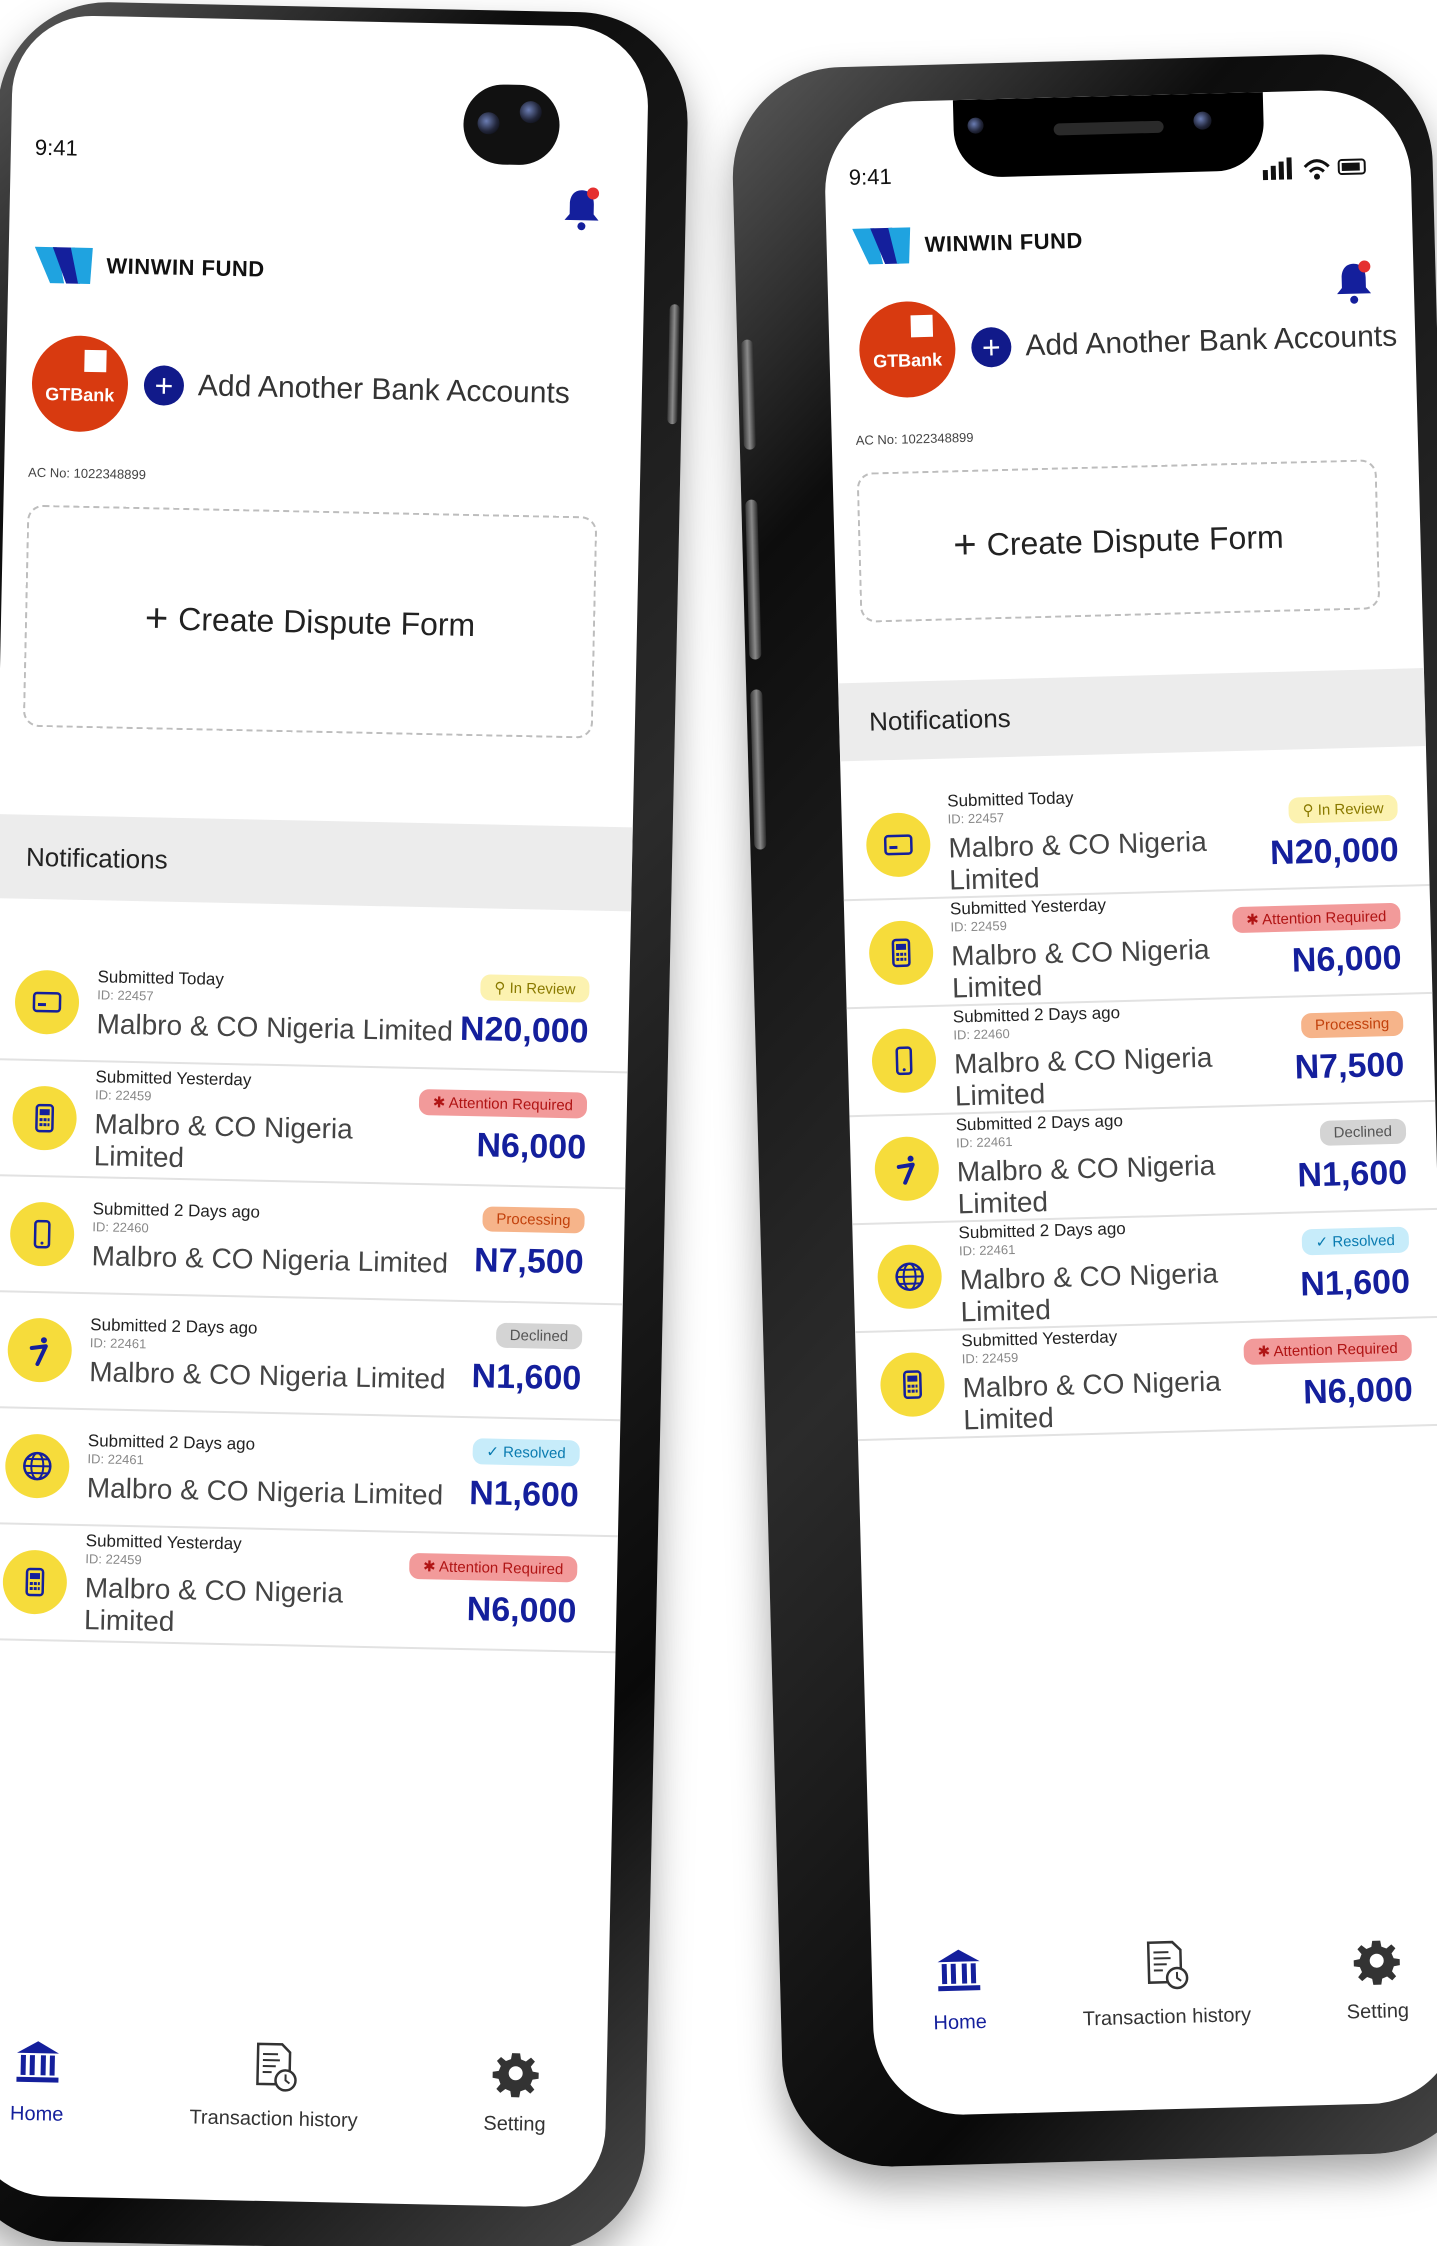 Image resolution: width=1437 pixels, height=2246 pixels. What do you see at coordinates (529, 1261) in the screenshot?
I see `item-amount: N7,500` at bounding box center [529, 1261].